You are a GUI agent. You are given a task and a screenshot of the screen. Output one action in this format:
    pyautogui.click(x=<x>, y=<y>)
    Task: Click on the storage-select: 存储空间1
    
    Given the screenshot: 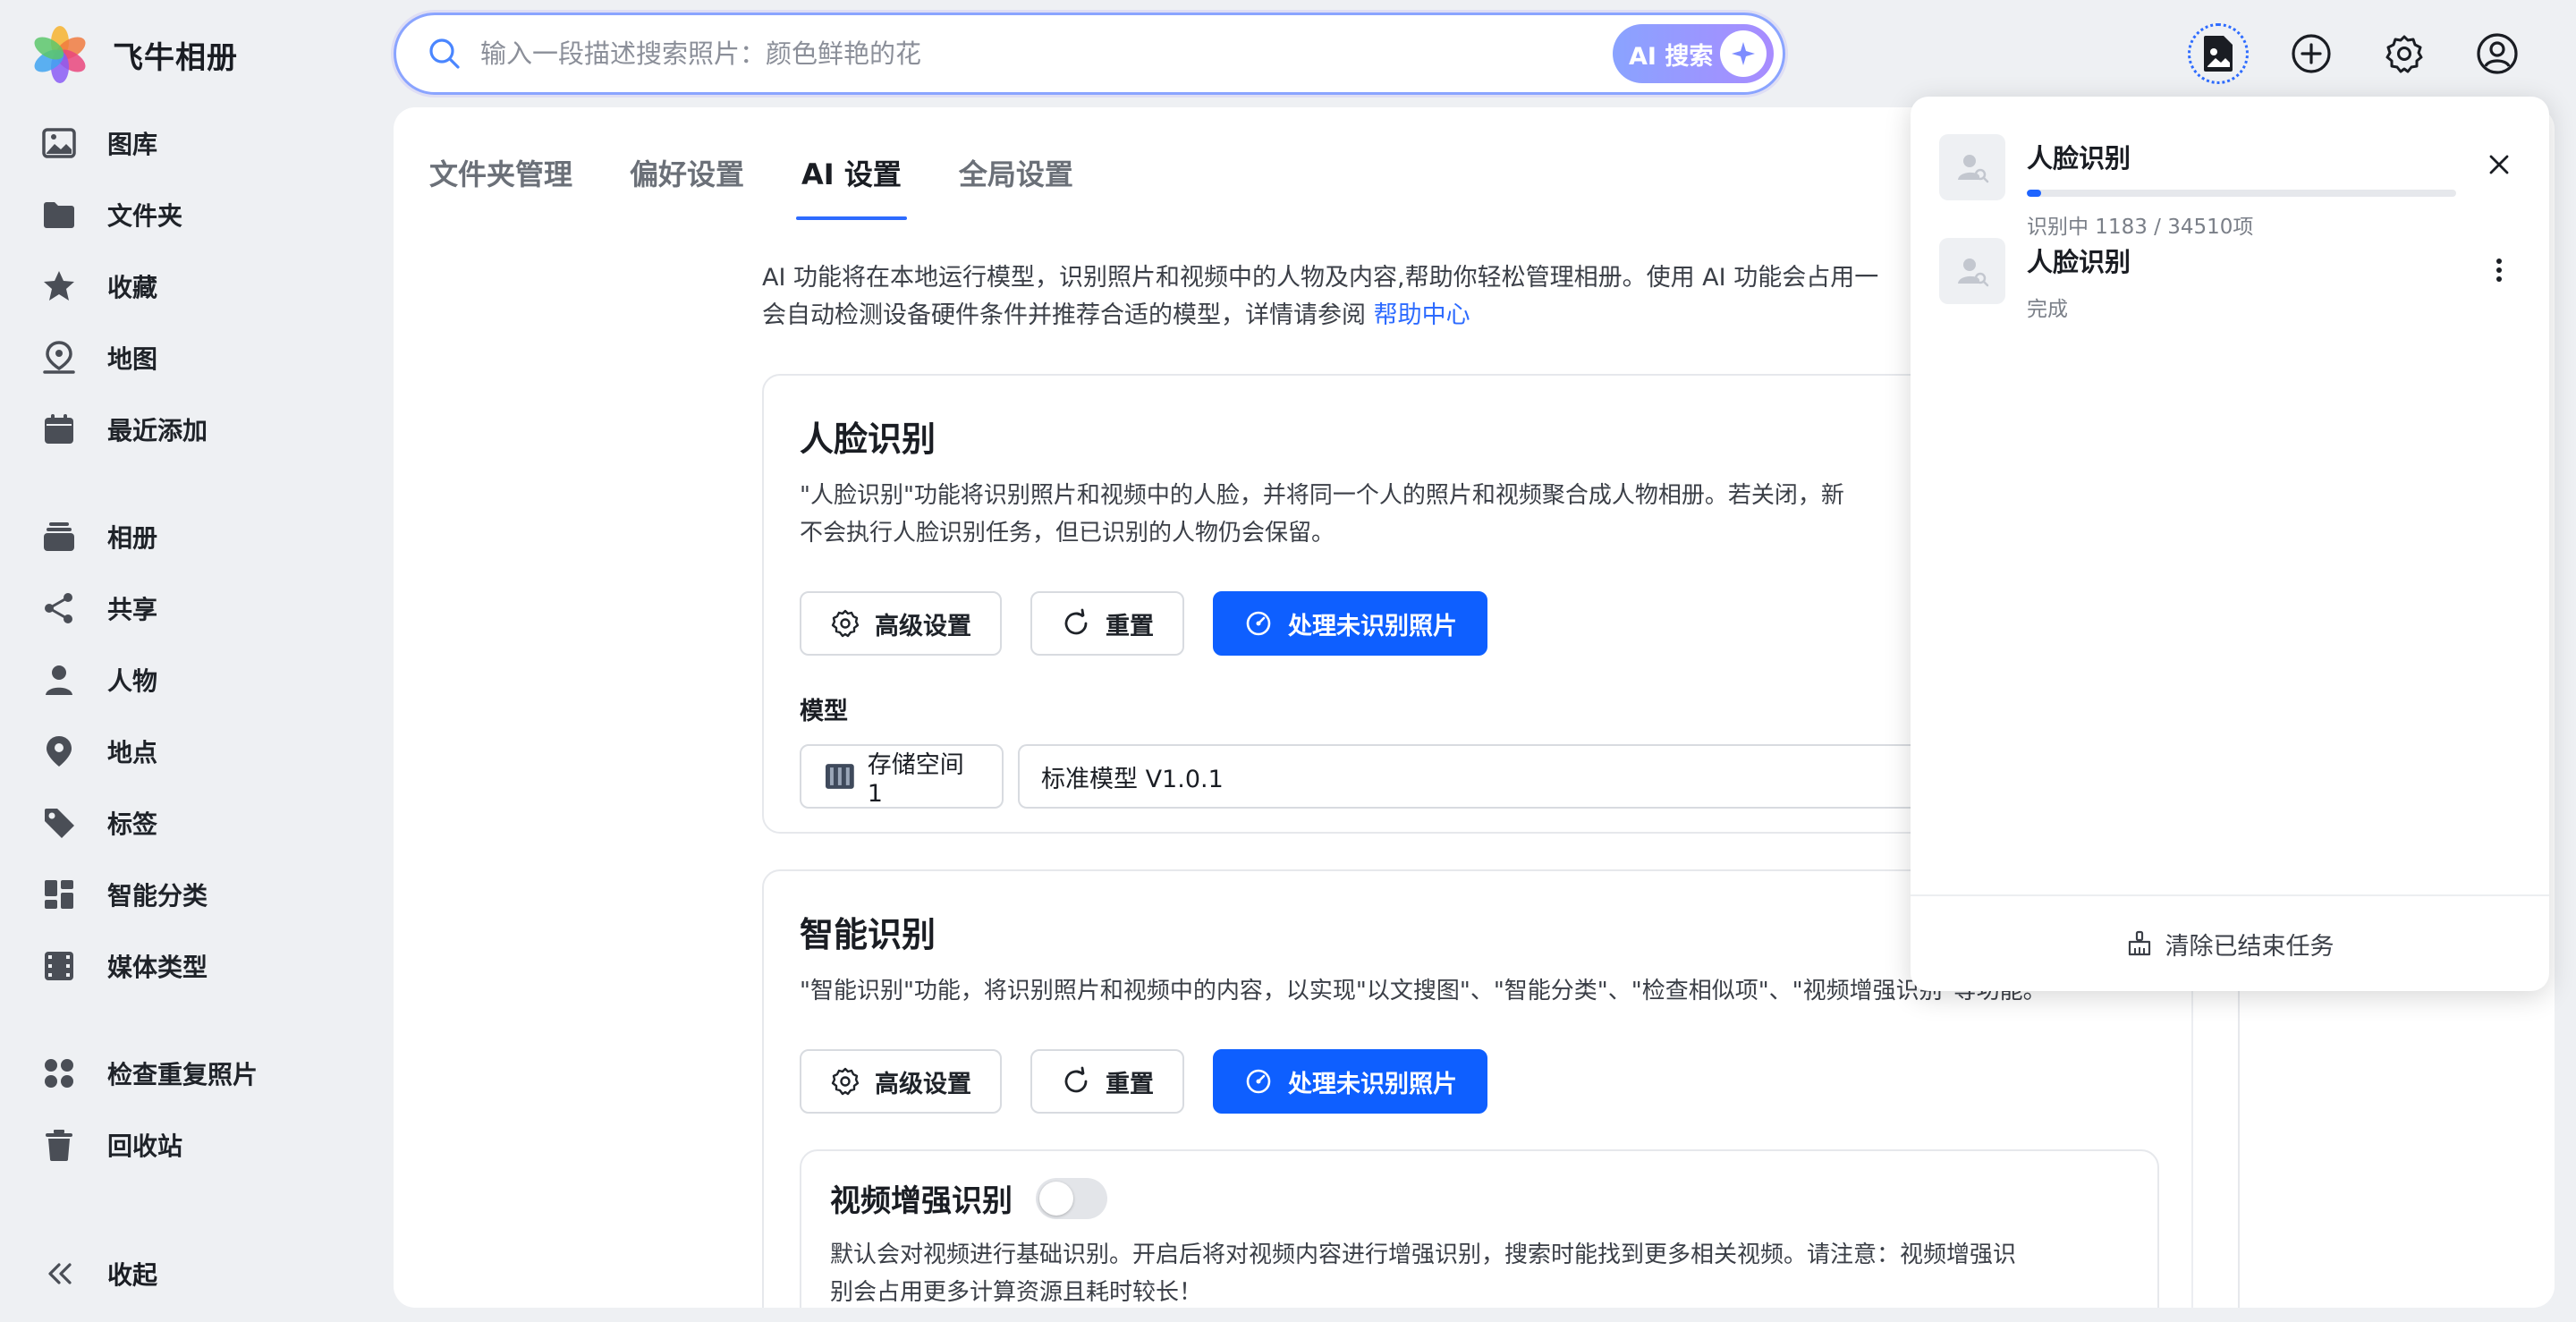 What is the action you would take?
    pyautogui.click(x=902, y=776)
    